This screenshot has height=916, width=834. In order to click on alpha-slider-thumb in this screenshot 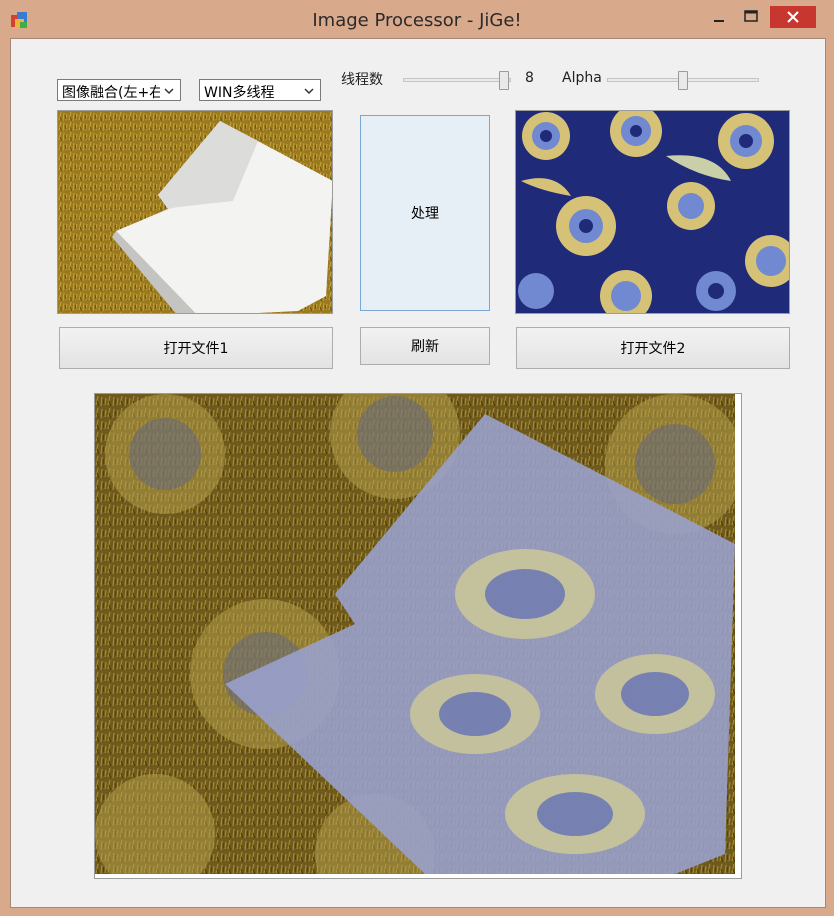, I will do `click(683, 80)`.